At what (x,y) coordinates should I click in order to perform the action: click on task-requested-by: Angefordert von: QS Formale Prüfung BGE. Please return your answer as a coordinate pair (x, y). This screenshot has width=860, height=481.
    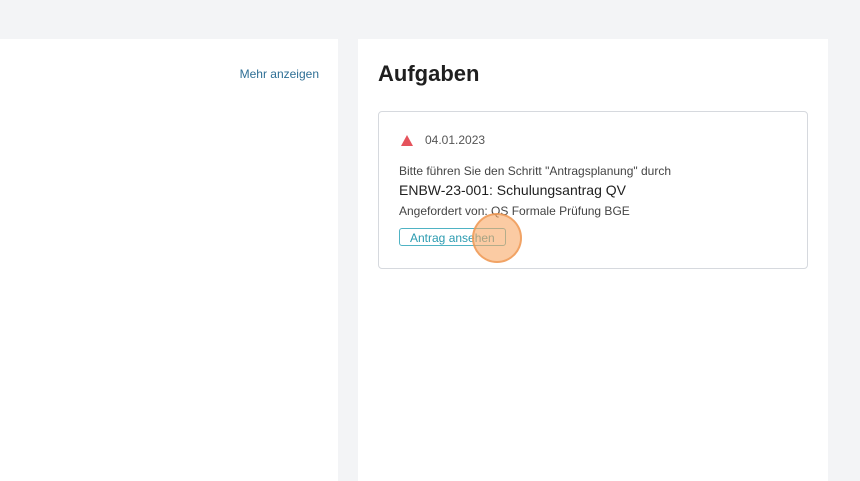
    Looking at the image, I should click on (514, 211).